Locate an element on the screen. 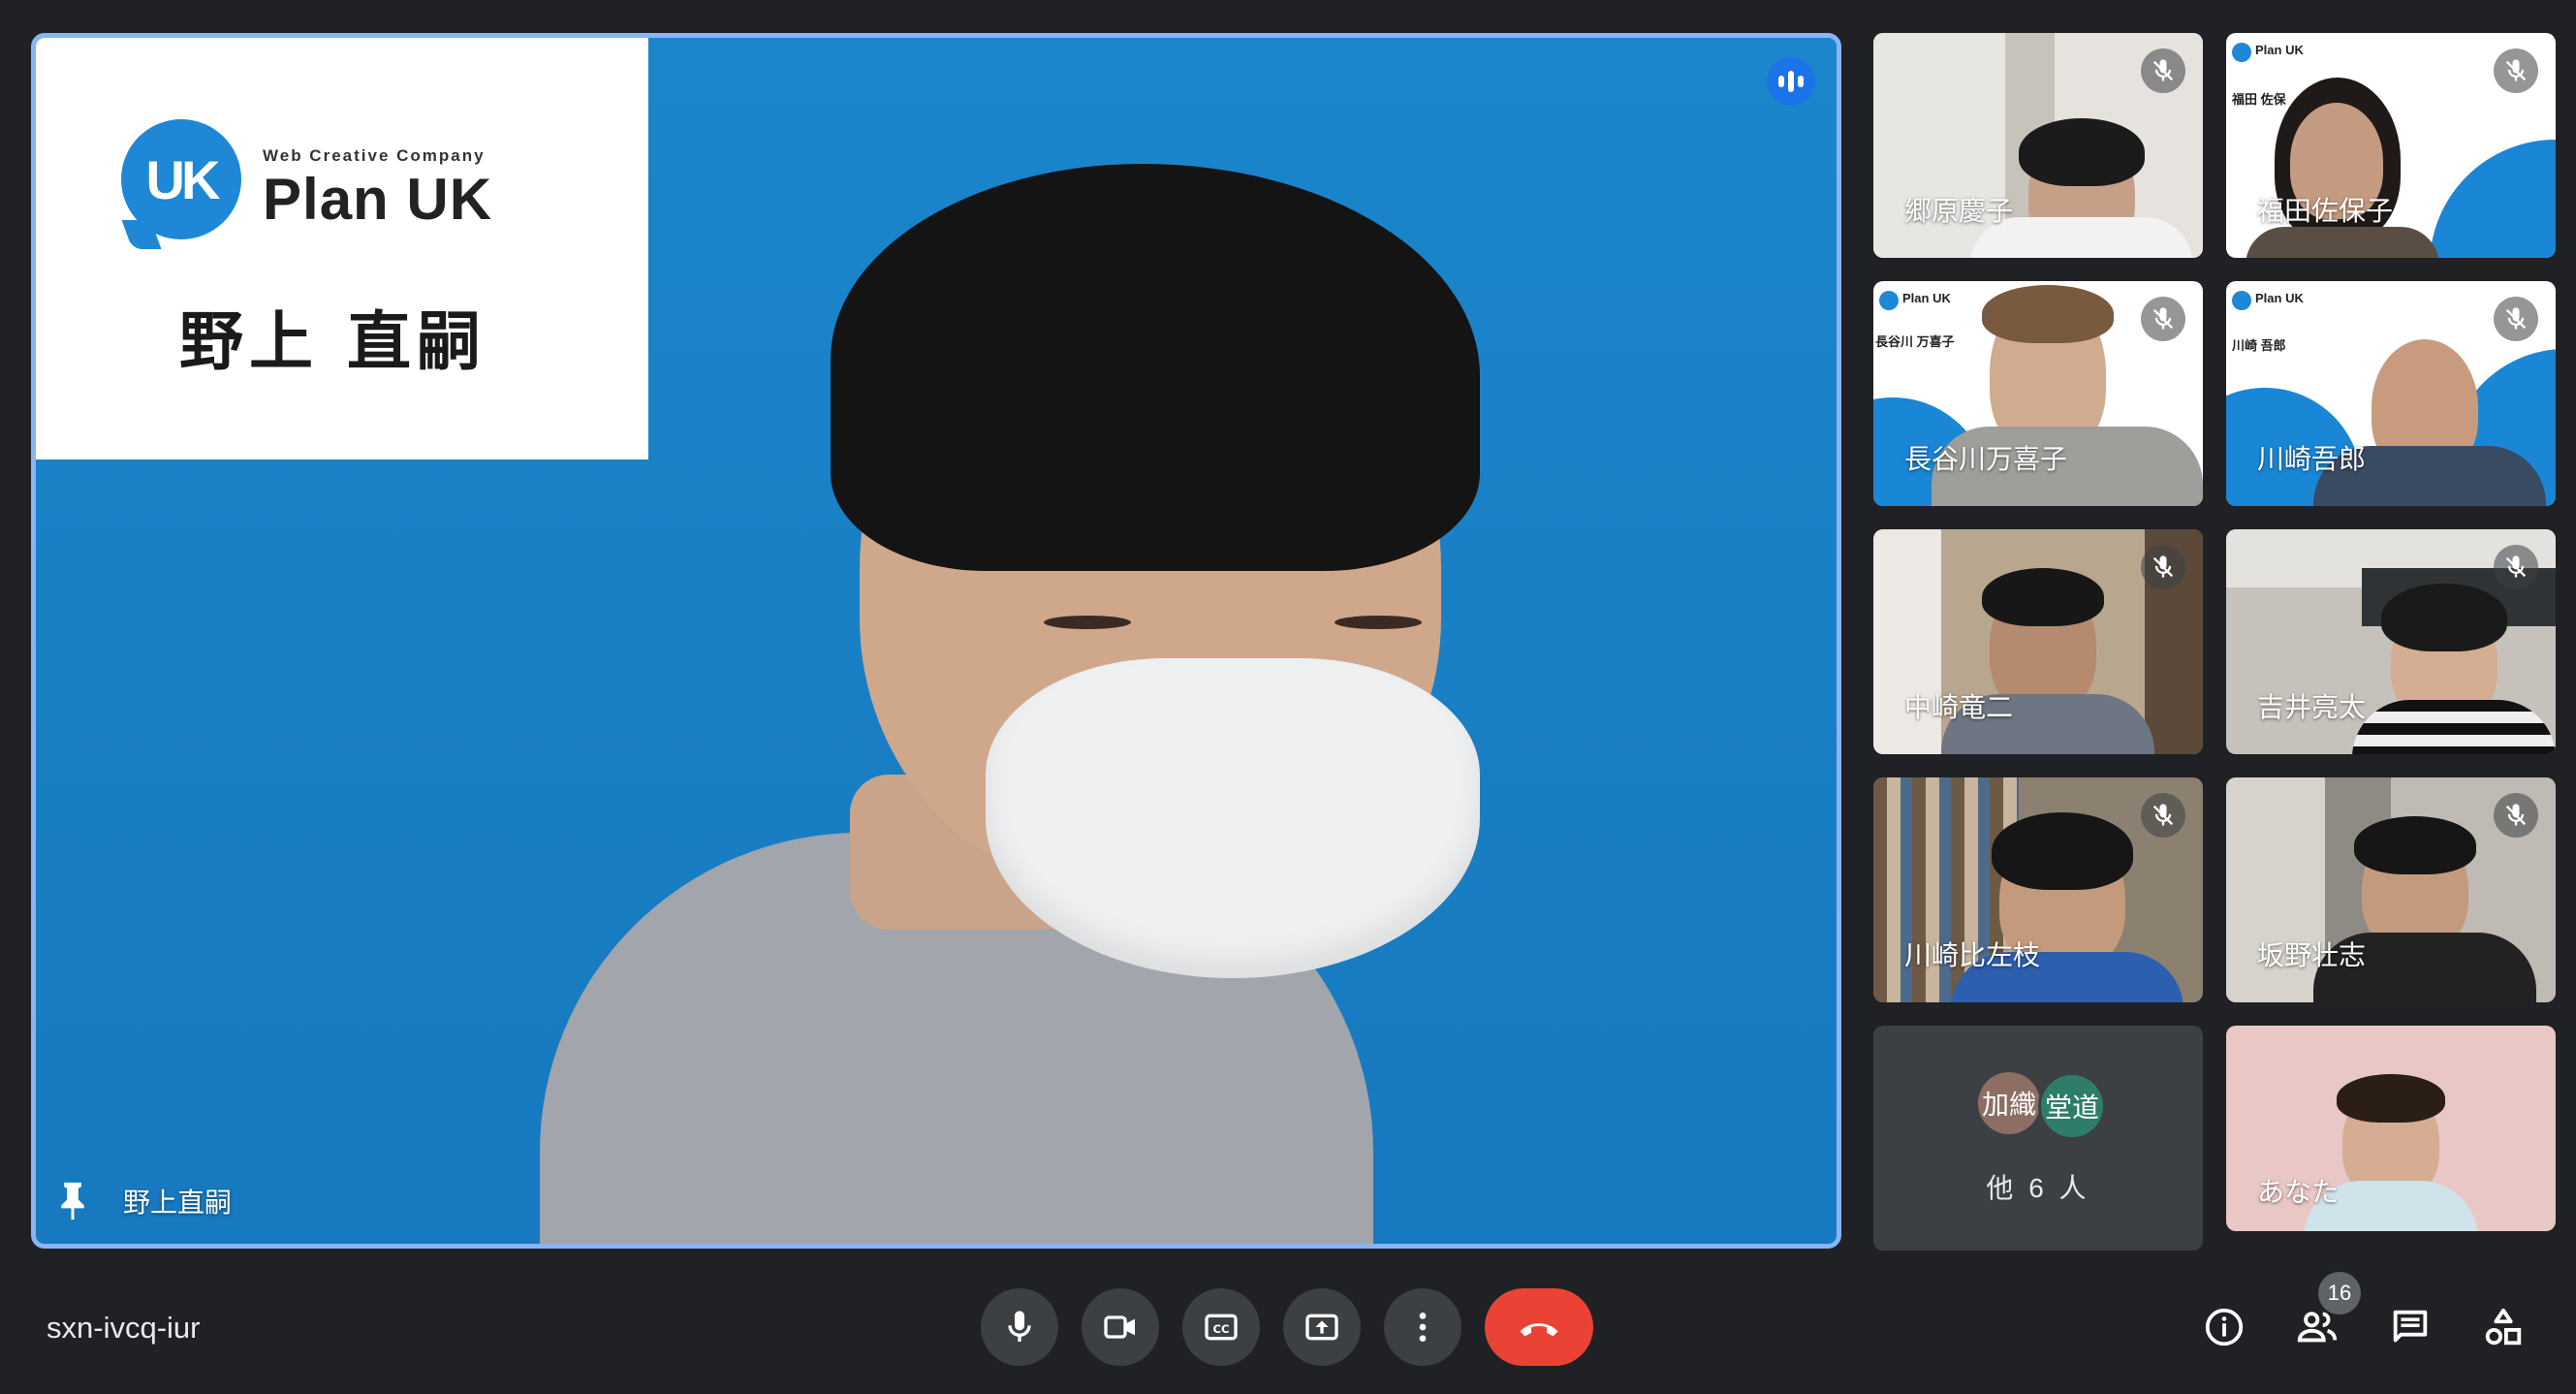 The width and height of the screenshot is (2576, 1394). participant-name: 郷原慶子 is located at coordinates (1959, 211).